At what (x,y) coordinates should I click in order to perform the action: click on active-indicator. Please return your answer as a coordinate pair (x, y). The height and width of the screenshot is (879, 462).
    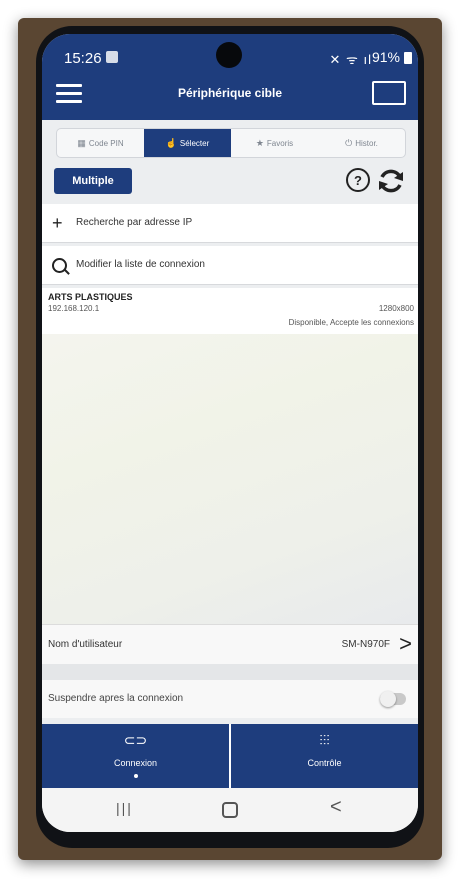
    Looking at the image, I should click on (135, 776).